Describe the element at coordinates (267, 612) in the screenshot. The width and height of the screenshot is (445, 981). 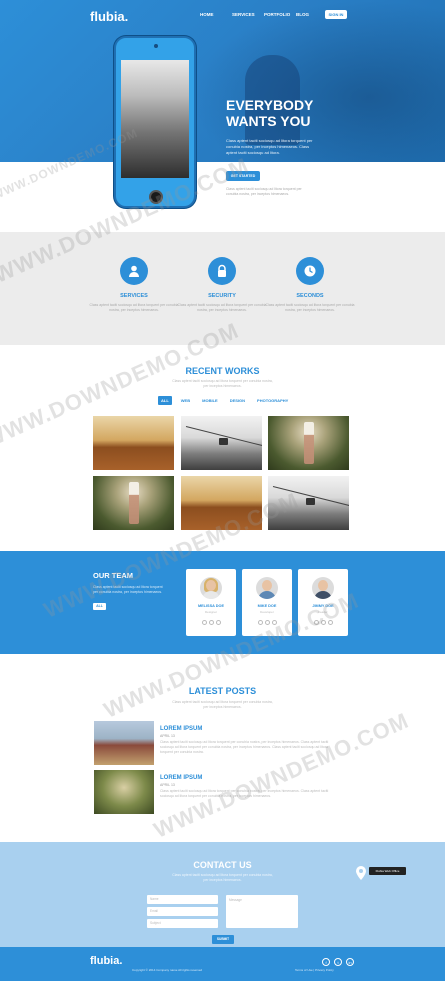
I see `team-member-role: Developer` at that location.